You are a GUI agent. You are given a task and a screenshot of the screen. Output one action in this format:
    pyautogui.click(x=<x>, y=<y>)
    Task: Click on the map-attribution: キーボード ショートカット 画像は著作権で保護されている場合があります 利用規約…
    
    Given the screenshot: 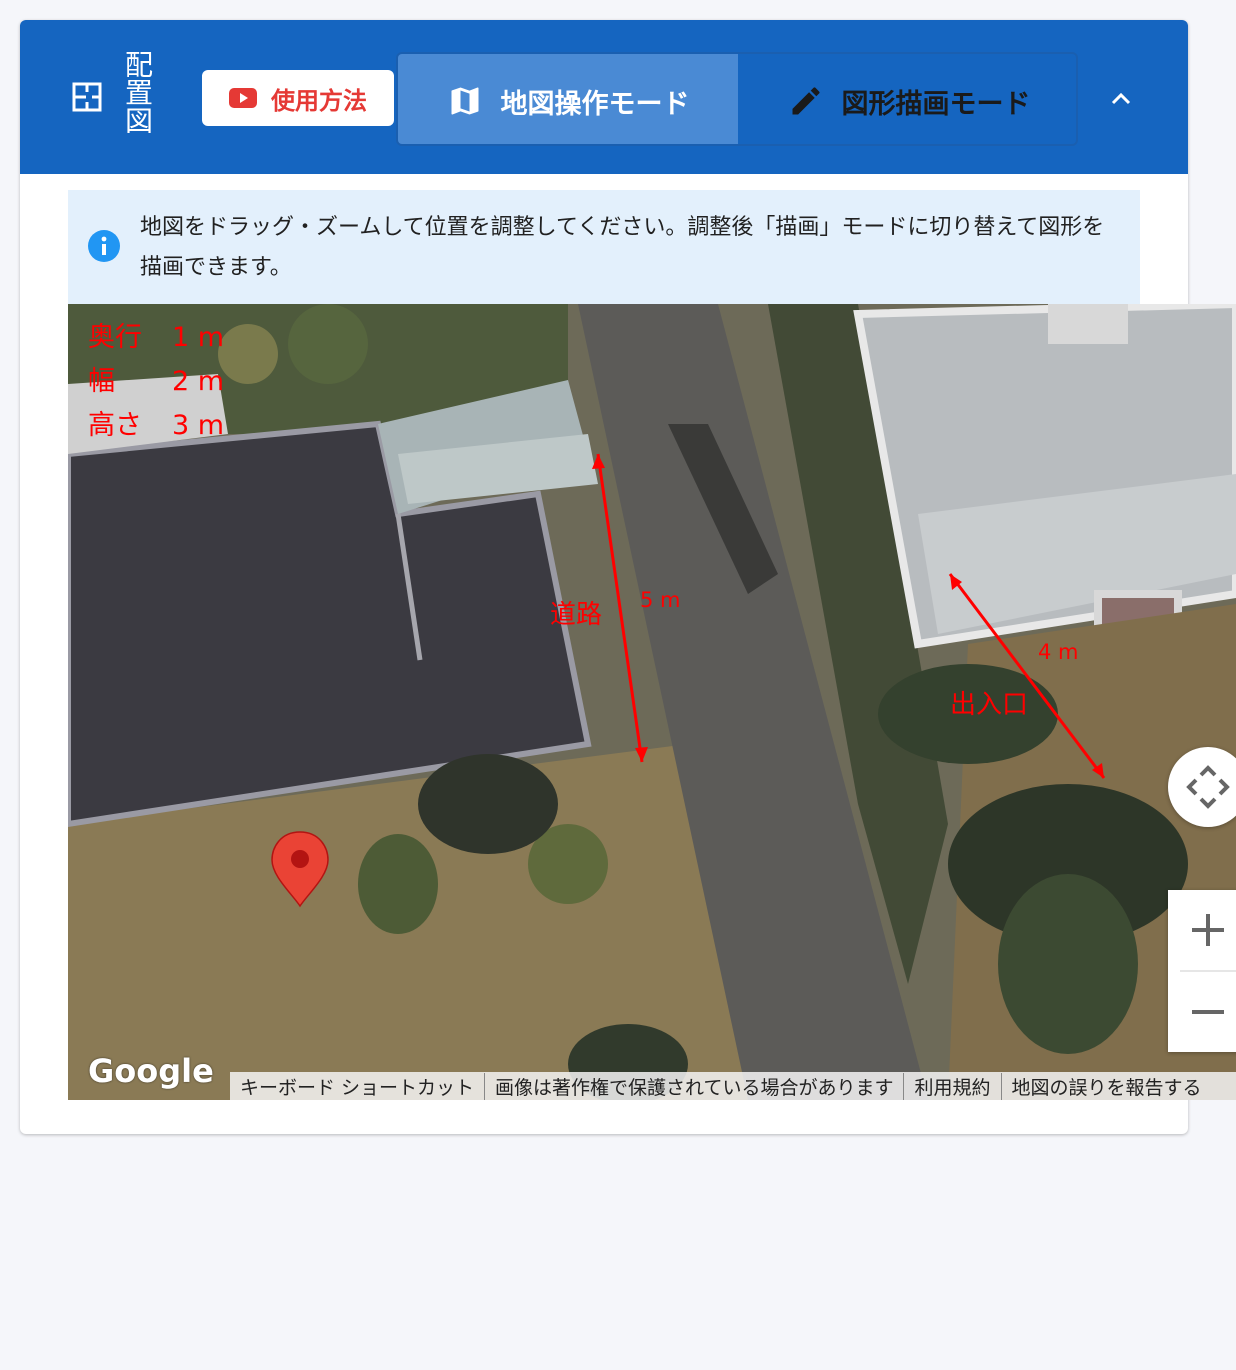 What is the action you would take?
    pyautogui.click(x=733, y=1086)
    